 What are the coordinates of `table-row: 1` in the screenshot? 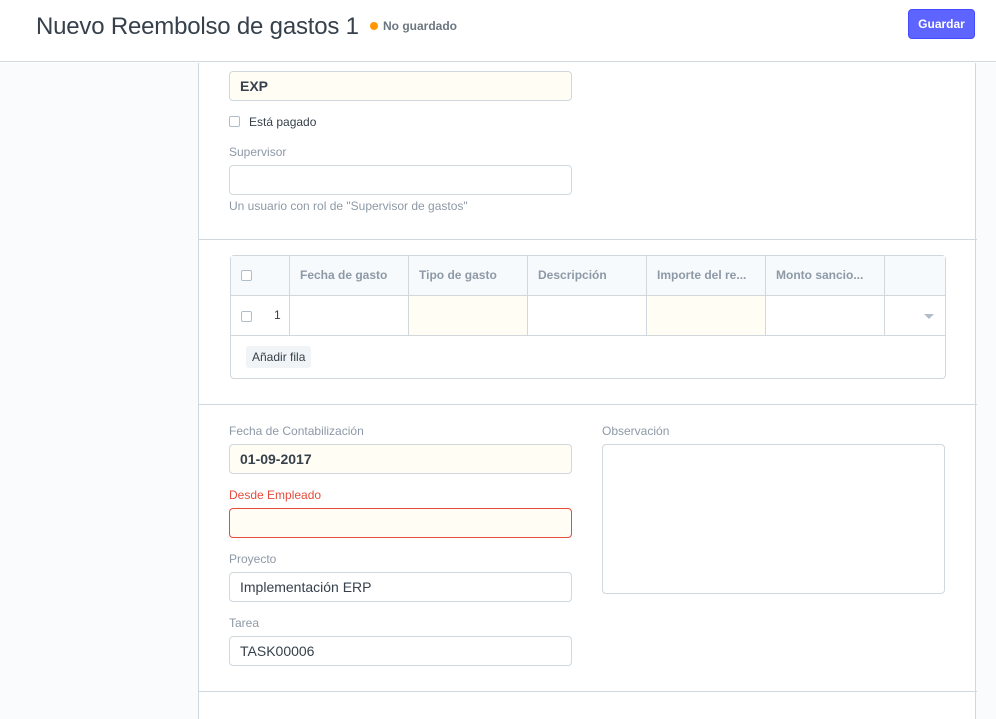 It's located at (588, 316).